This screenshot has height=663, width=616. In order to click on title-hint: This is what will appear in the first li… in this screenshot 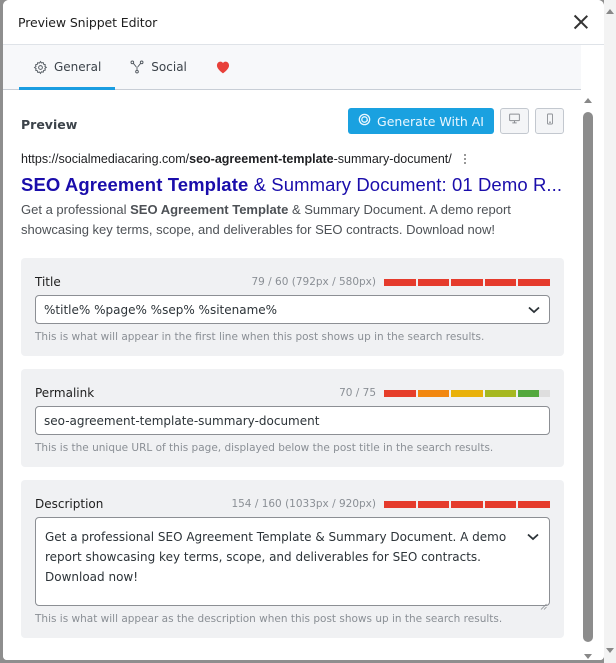, I will do `click(260, 337)`.